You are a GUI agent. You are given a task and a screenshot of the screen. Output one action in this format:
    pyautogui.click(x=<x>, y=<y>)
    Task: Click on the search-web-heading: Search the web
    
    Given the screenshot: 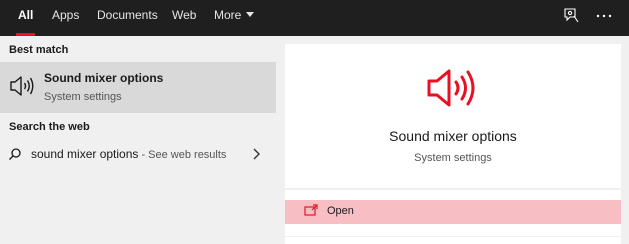 What is the action you would take?
    pyautogui.click(x=49, y=127)
    